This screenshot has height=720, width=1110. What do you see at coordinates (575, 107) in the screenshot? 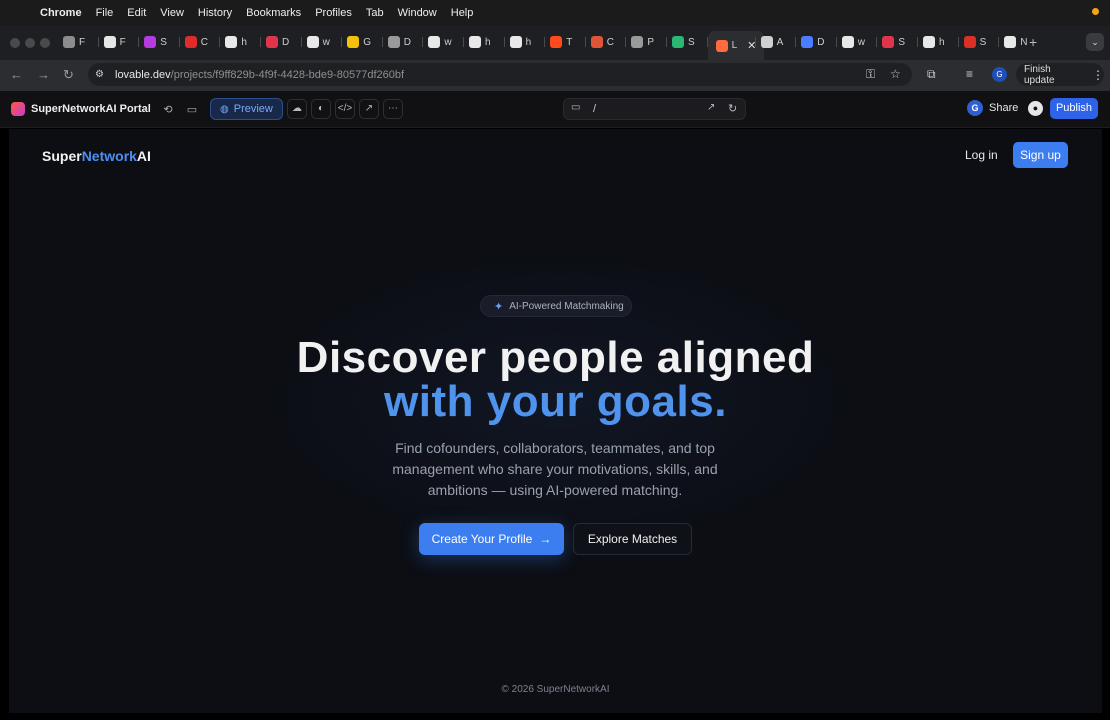
I see `device-toggle-icon: ▭` at bounding box center [575, 107].